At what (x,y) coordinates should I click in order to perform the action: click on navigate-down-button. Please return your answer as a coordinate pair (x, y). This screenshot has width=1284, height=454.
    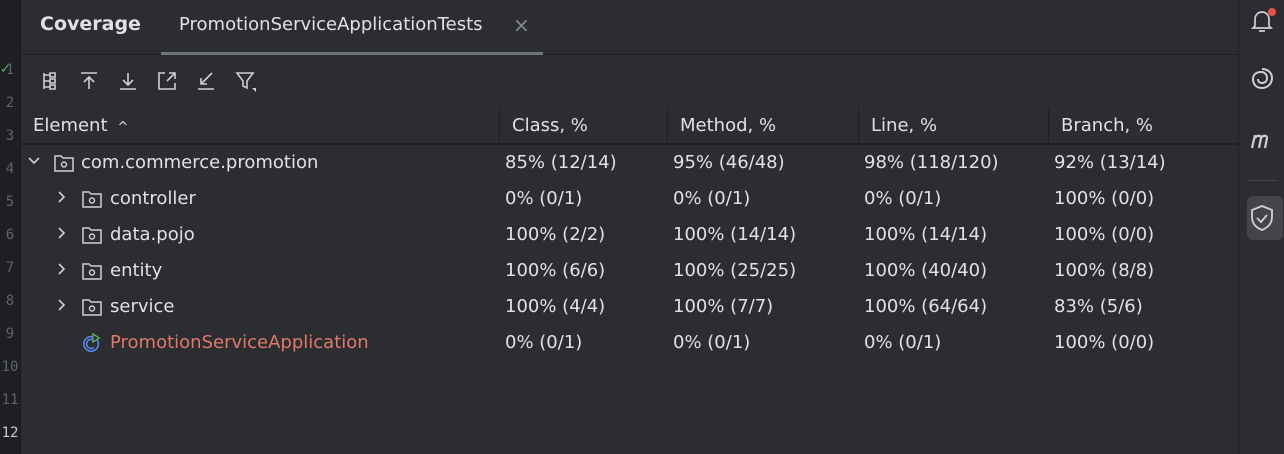
    Looking at the image, I should click on (128, 81).